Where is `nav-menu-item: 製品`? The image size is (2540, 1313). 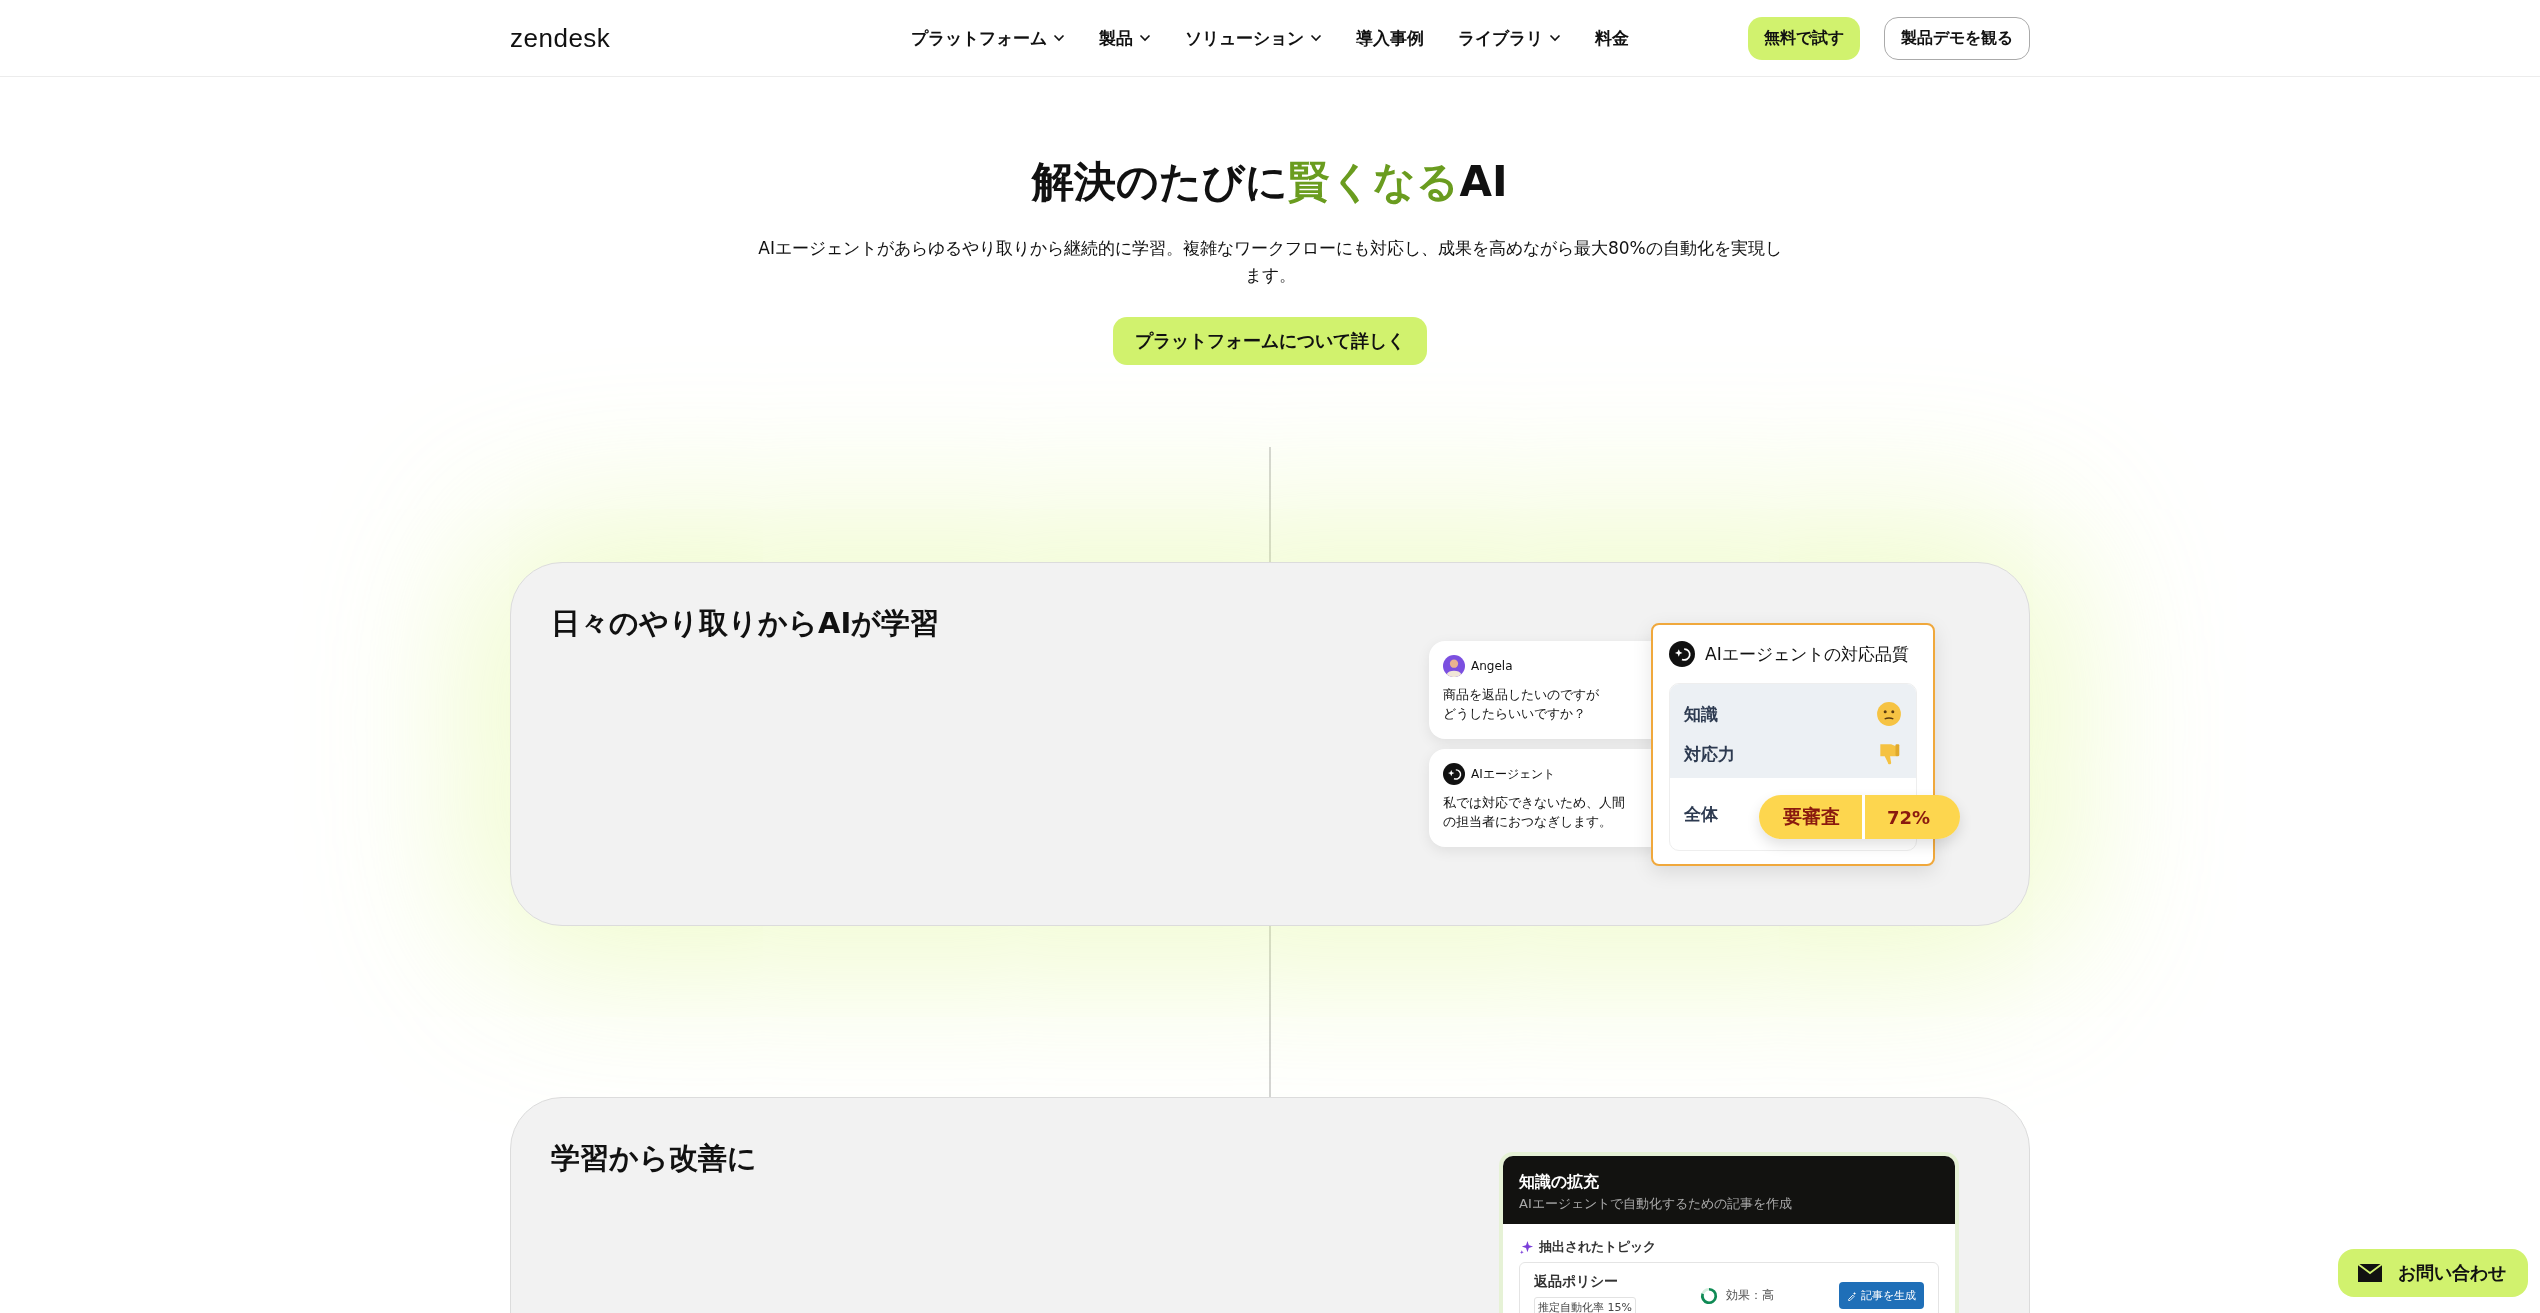
nav-menu-item: 製品 is located at coordinates (1125, 38).